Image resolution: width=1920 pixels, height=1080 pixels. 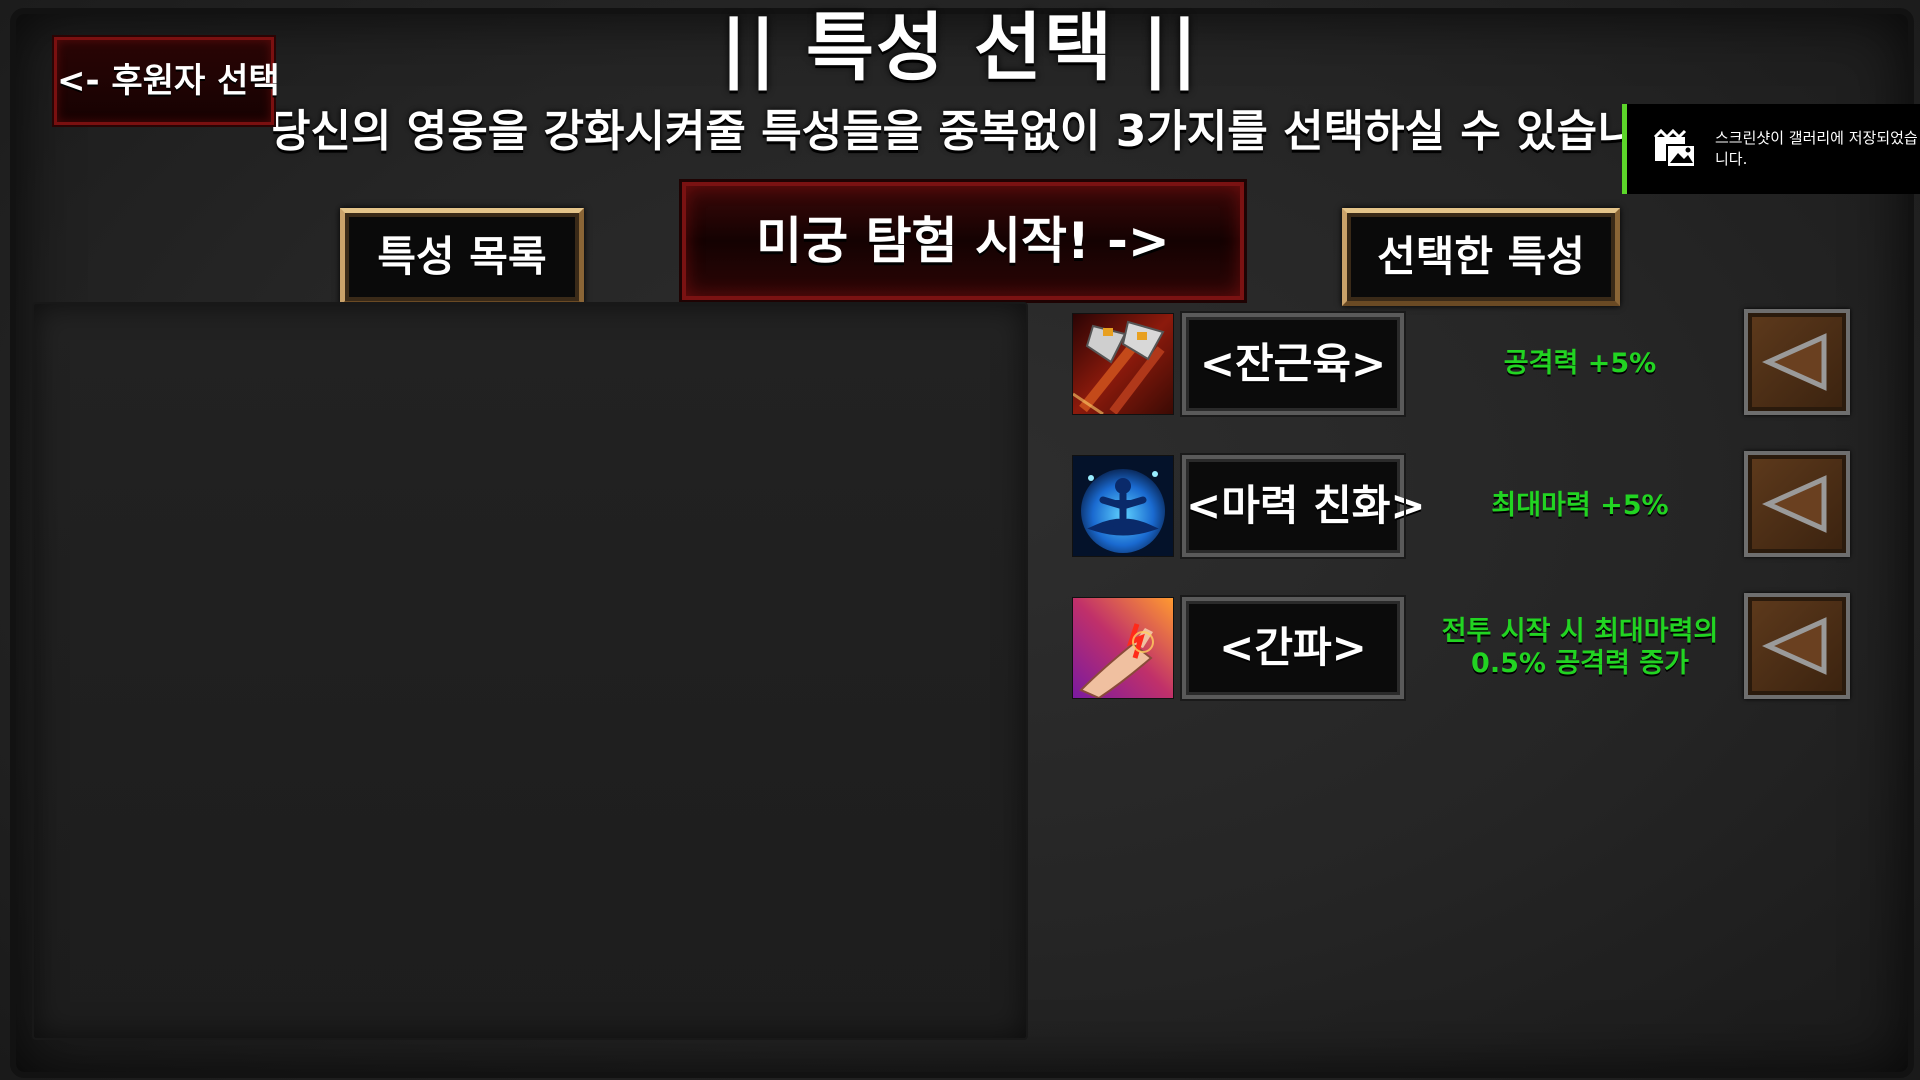 What do you see at coordinates (1580, 363) in the screenshot?
I see `trait-description: 공격력 +5%` at bounding box center [1580, 363].